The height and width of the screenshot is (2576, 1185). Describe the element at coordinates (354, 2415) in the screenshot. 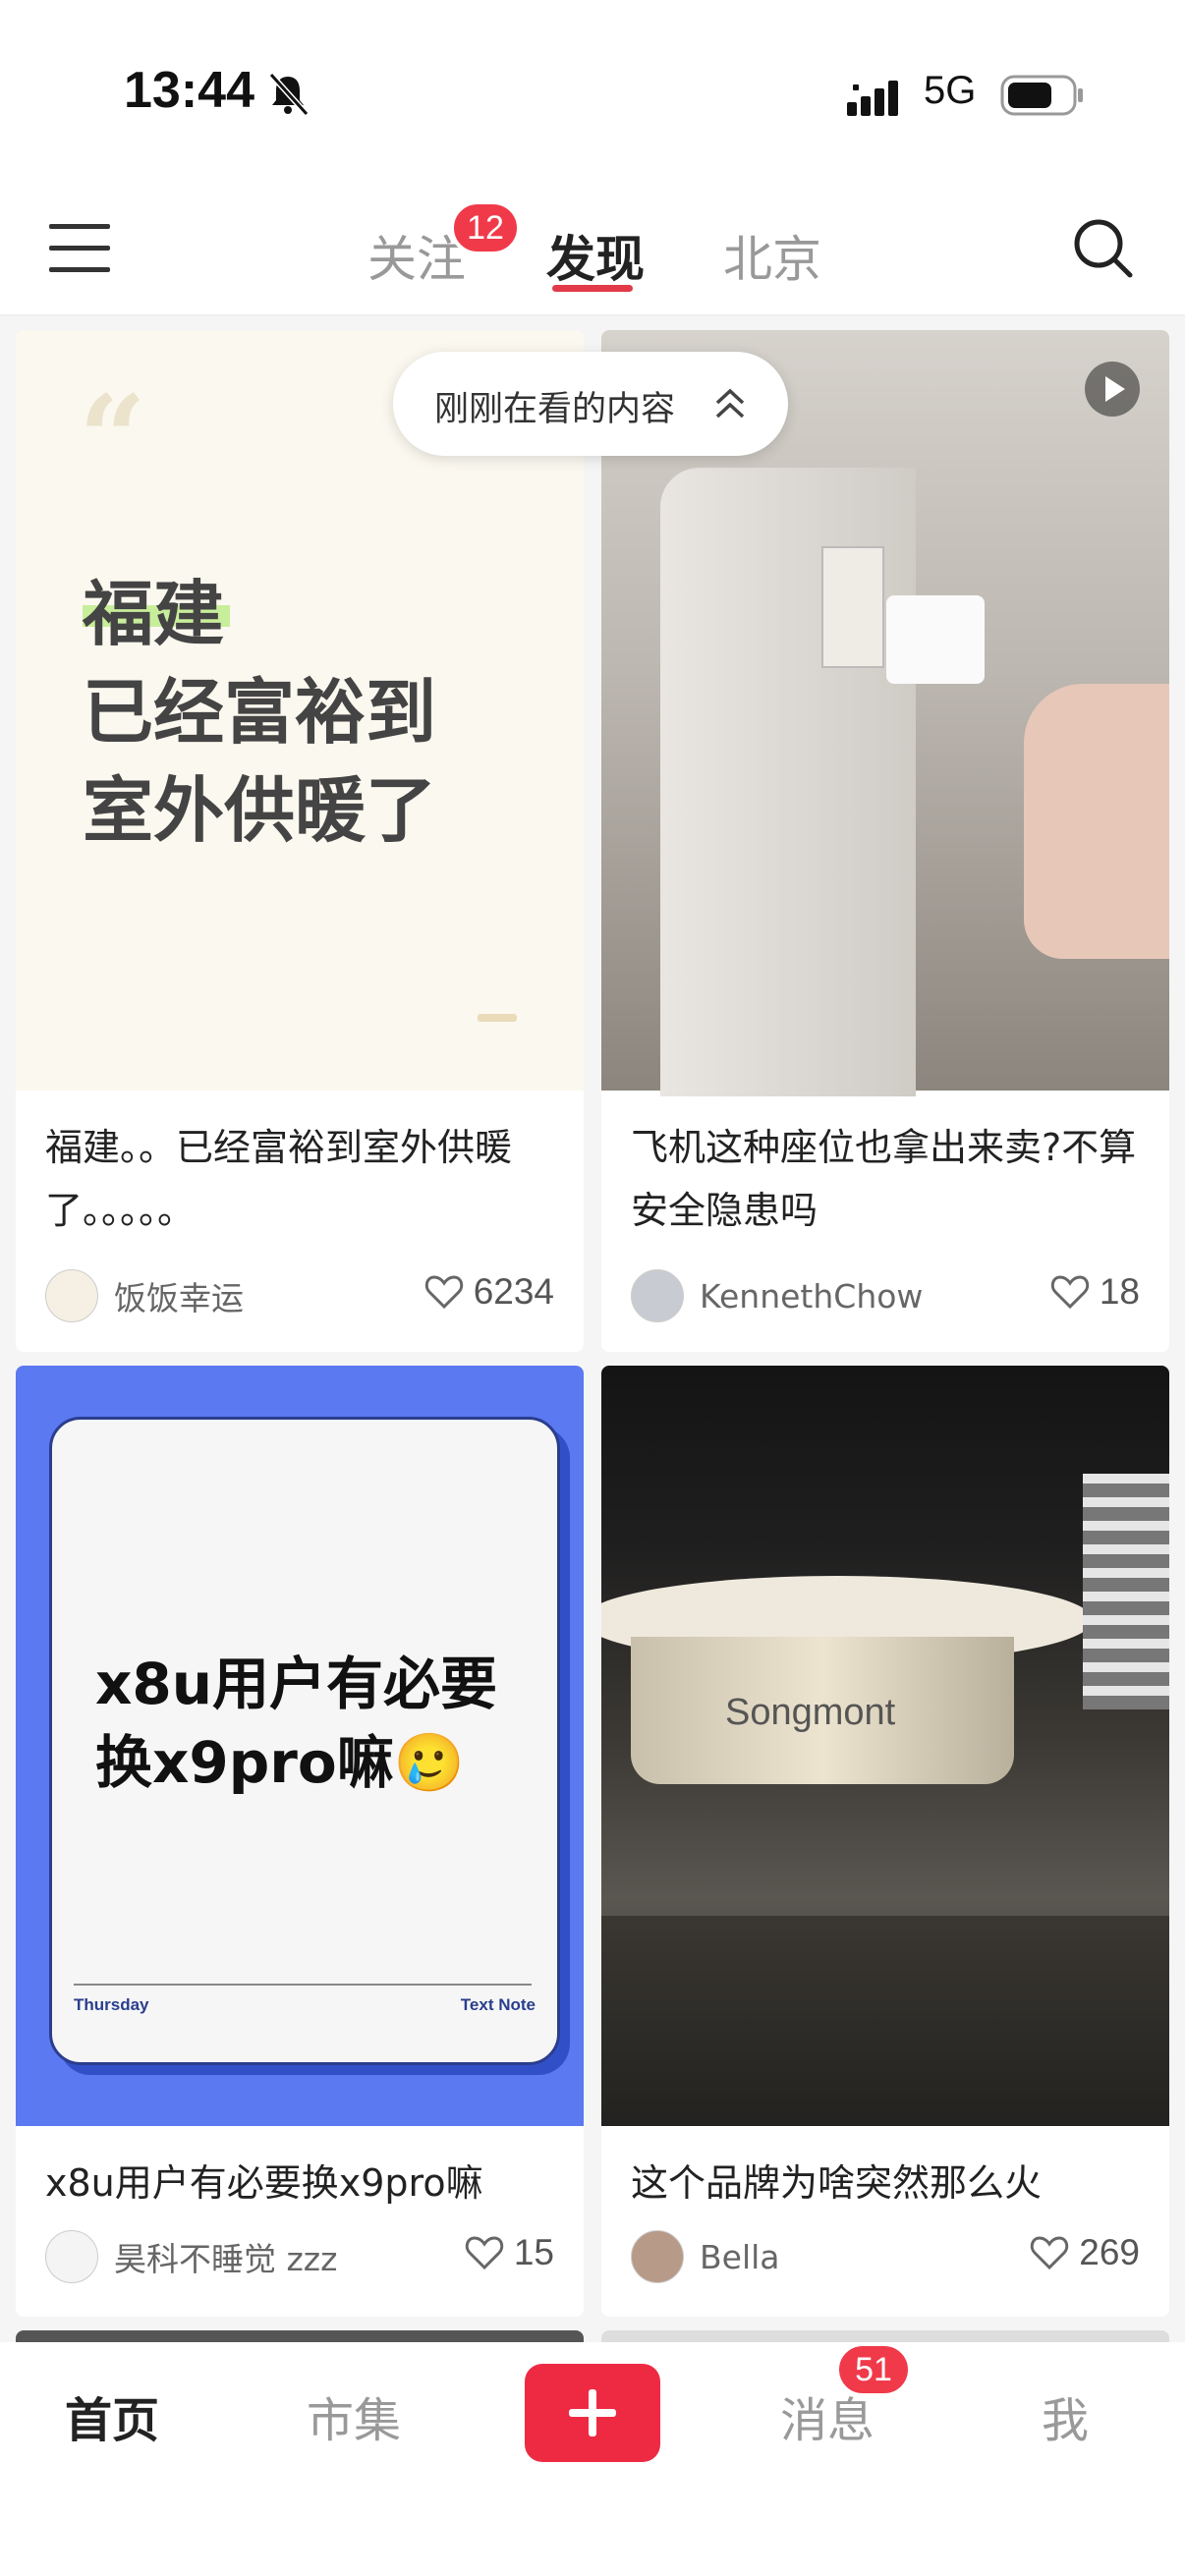

I see `tab-market: 市集` at that location.